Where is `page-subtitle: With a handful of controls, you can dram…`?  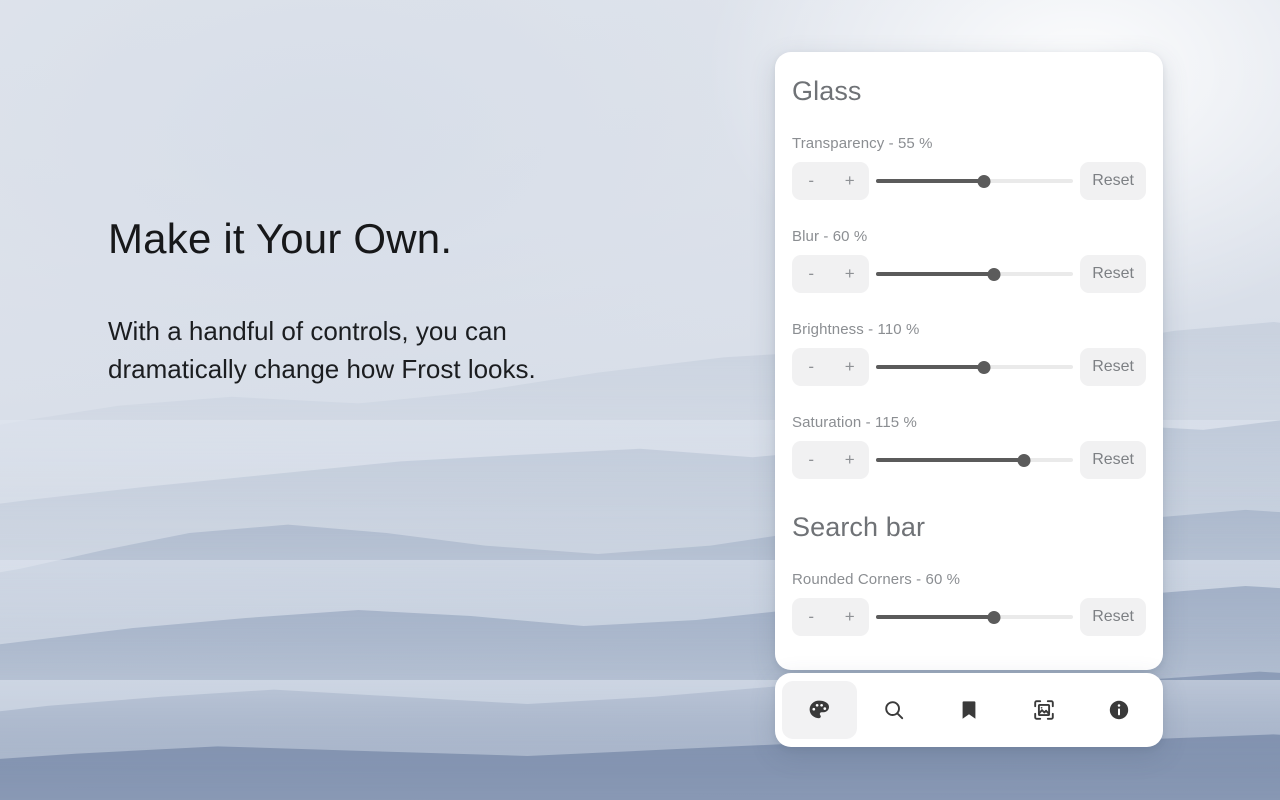
page-subtitle: With a handful of controls, you can dram… is located at coordinates (322, 350).